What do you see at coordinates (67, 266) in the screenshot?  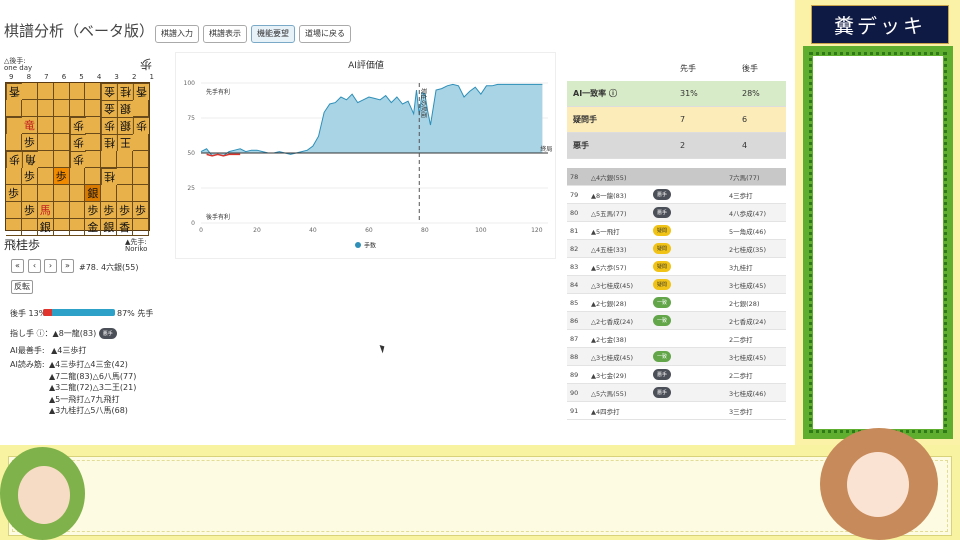 I see `last-move-button: »` at bounding box center [67, 266].